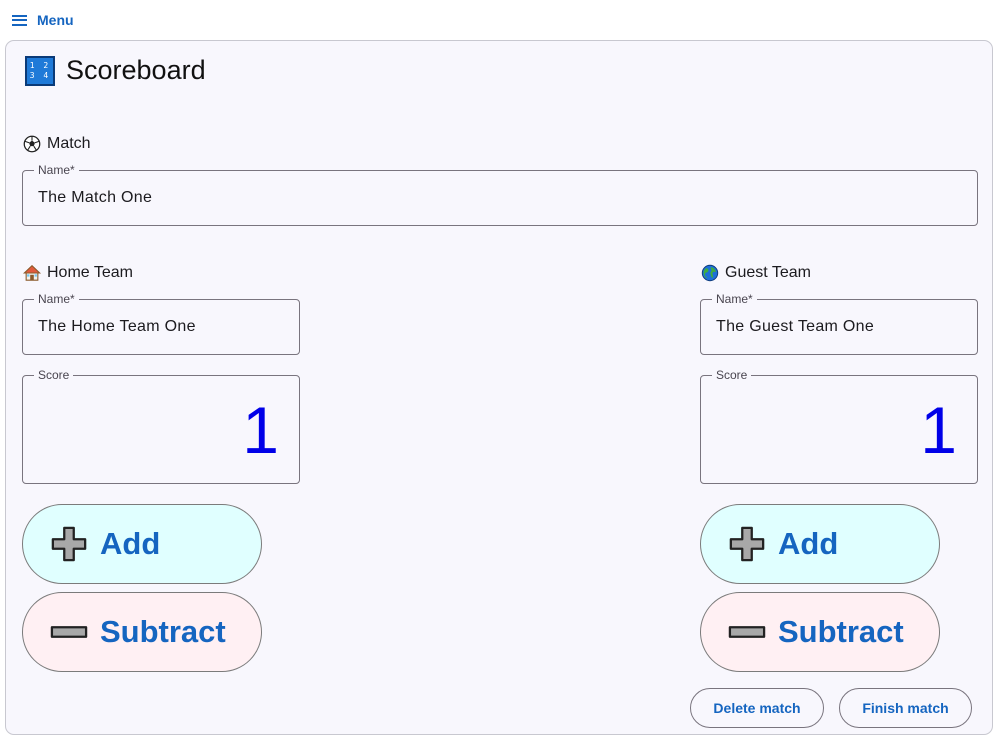  I want to click on home-score-field: Score 1, so click(161, 426).